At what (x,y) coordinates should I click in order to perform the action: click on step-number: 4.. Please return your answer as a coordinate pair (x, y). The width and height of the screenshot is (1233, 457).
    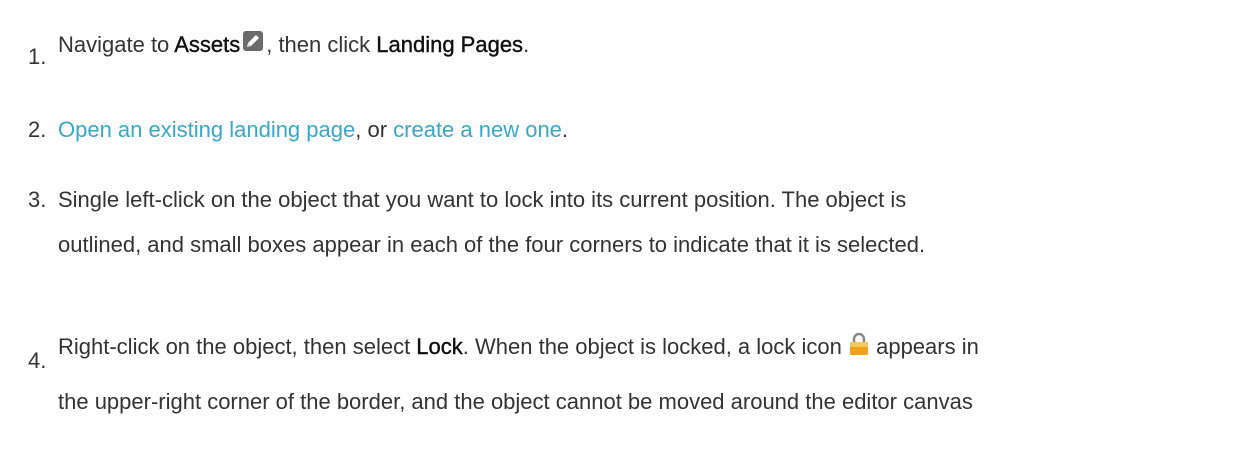
    Looking at the image, I should click on (37, 360).